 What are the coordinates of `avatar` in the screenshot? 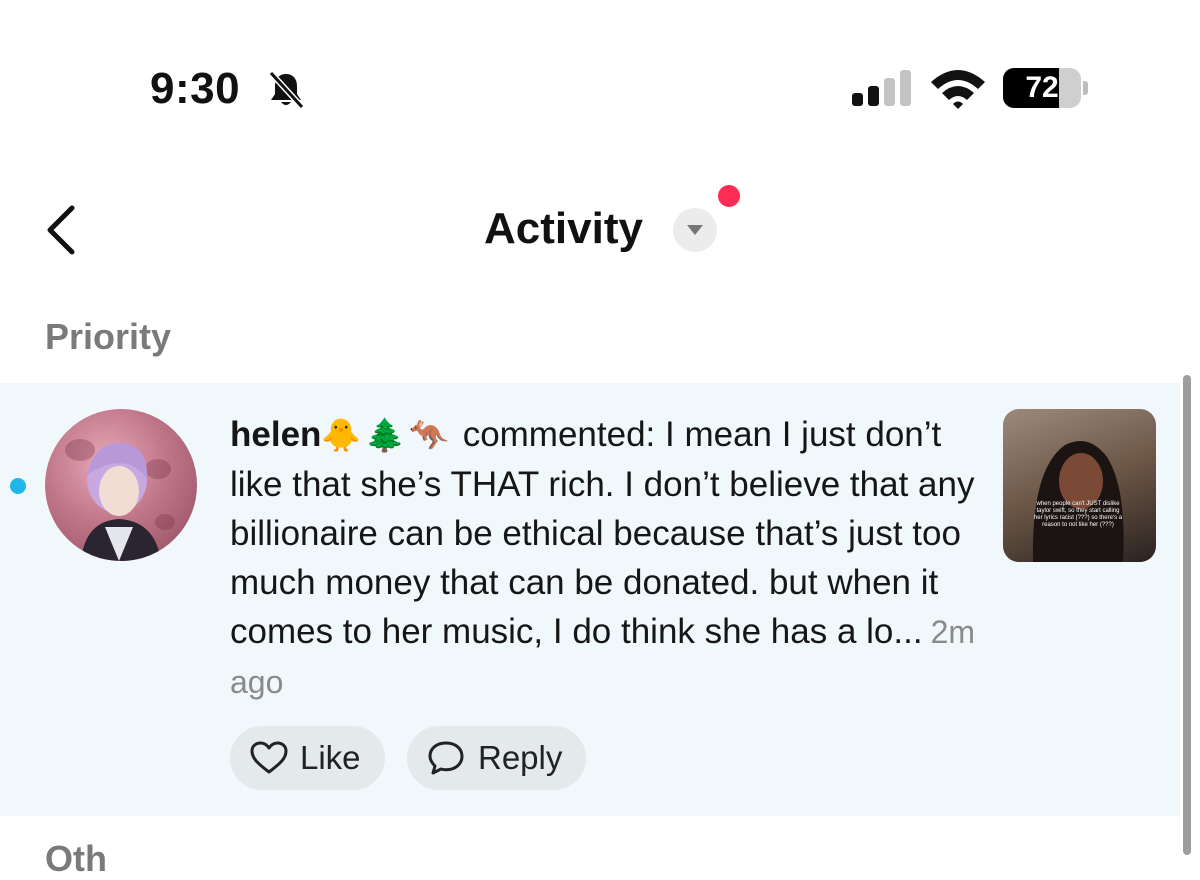 It's located at (121, 485).